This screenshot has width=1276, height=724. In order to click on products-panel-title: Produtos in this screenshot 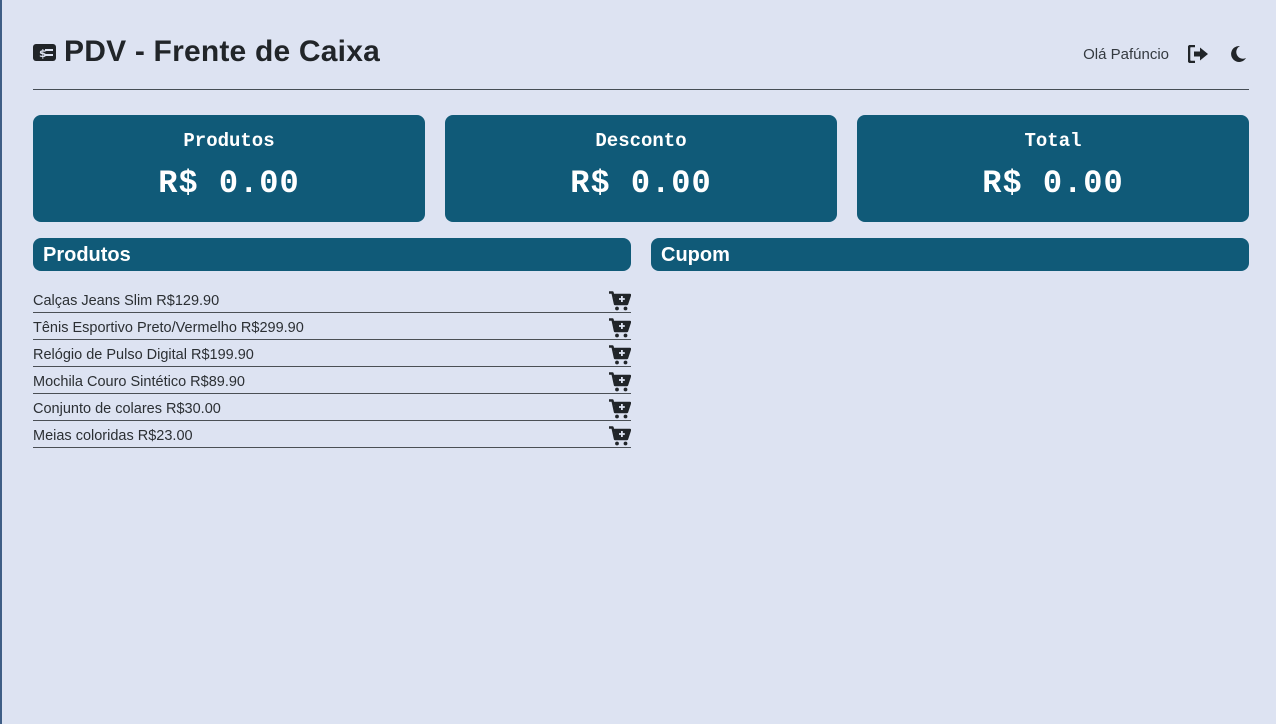, I will do `click(332, 254)`.